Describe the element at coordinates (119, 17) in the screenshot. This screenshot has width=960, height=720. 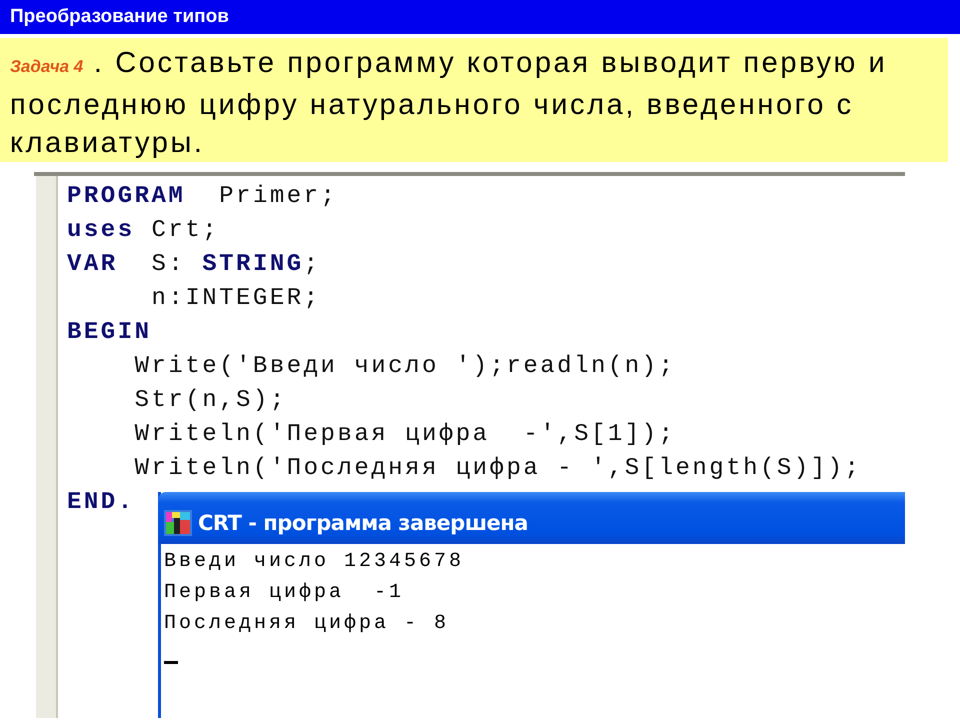
I see `slide-title: Преобразование типов` at that location.